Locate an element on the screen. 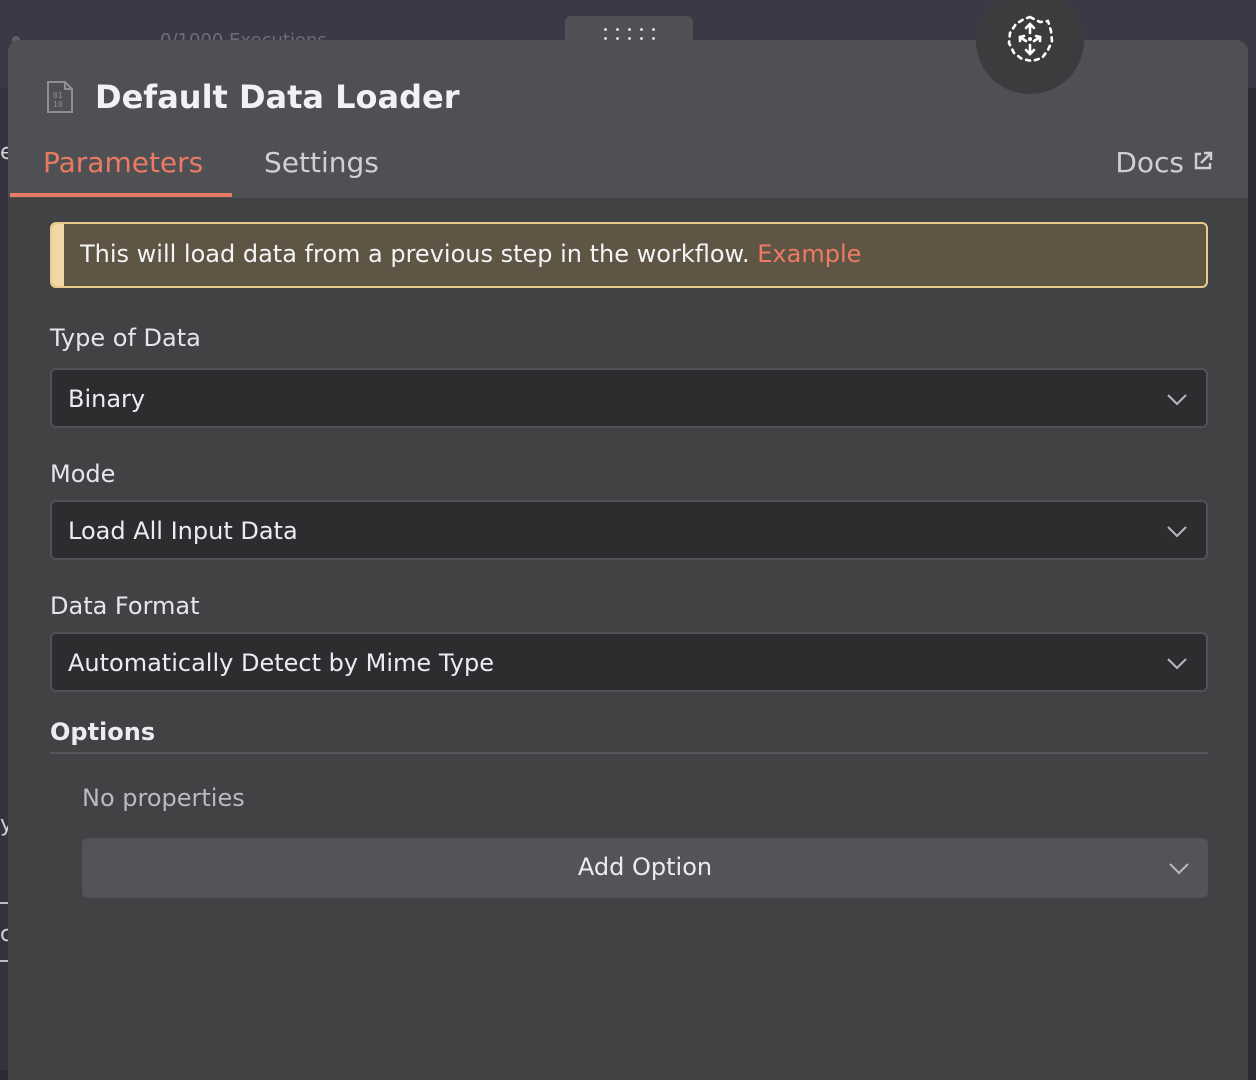 The width and height of the screenshot is (1256, 1080). node-title: Default Data Loader is located at coordinates (277, 97).